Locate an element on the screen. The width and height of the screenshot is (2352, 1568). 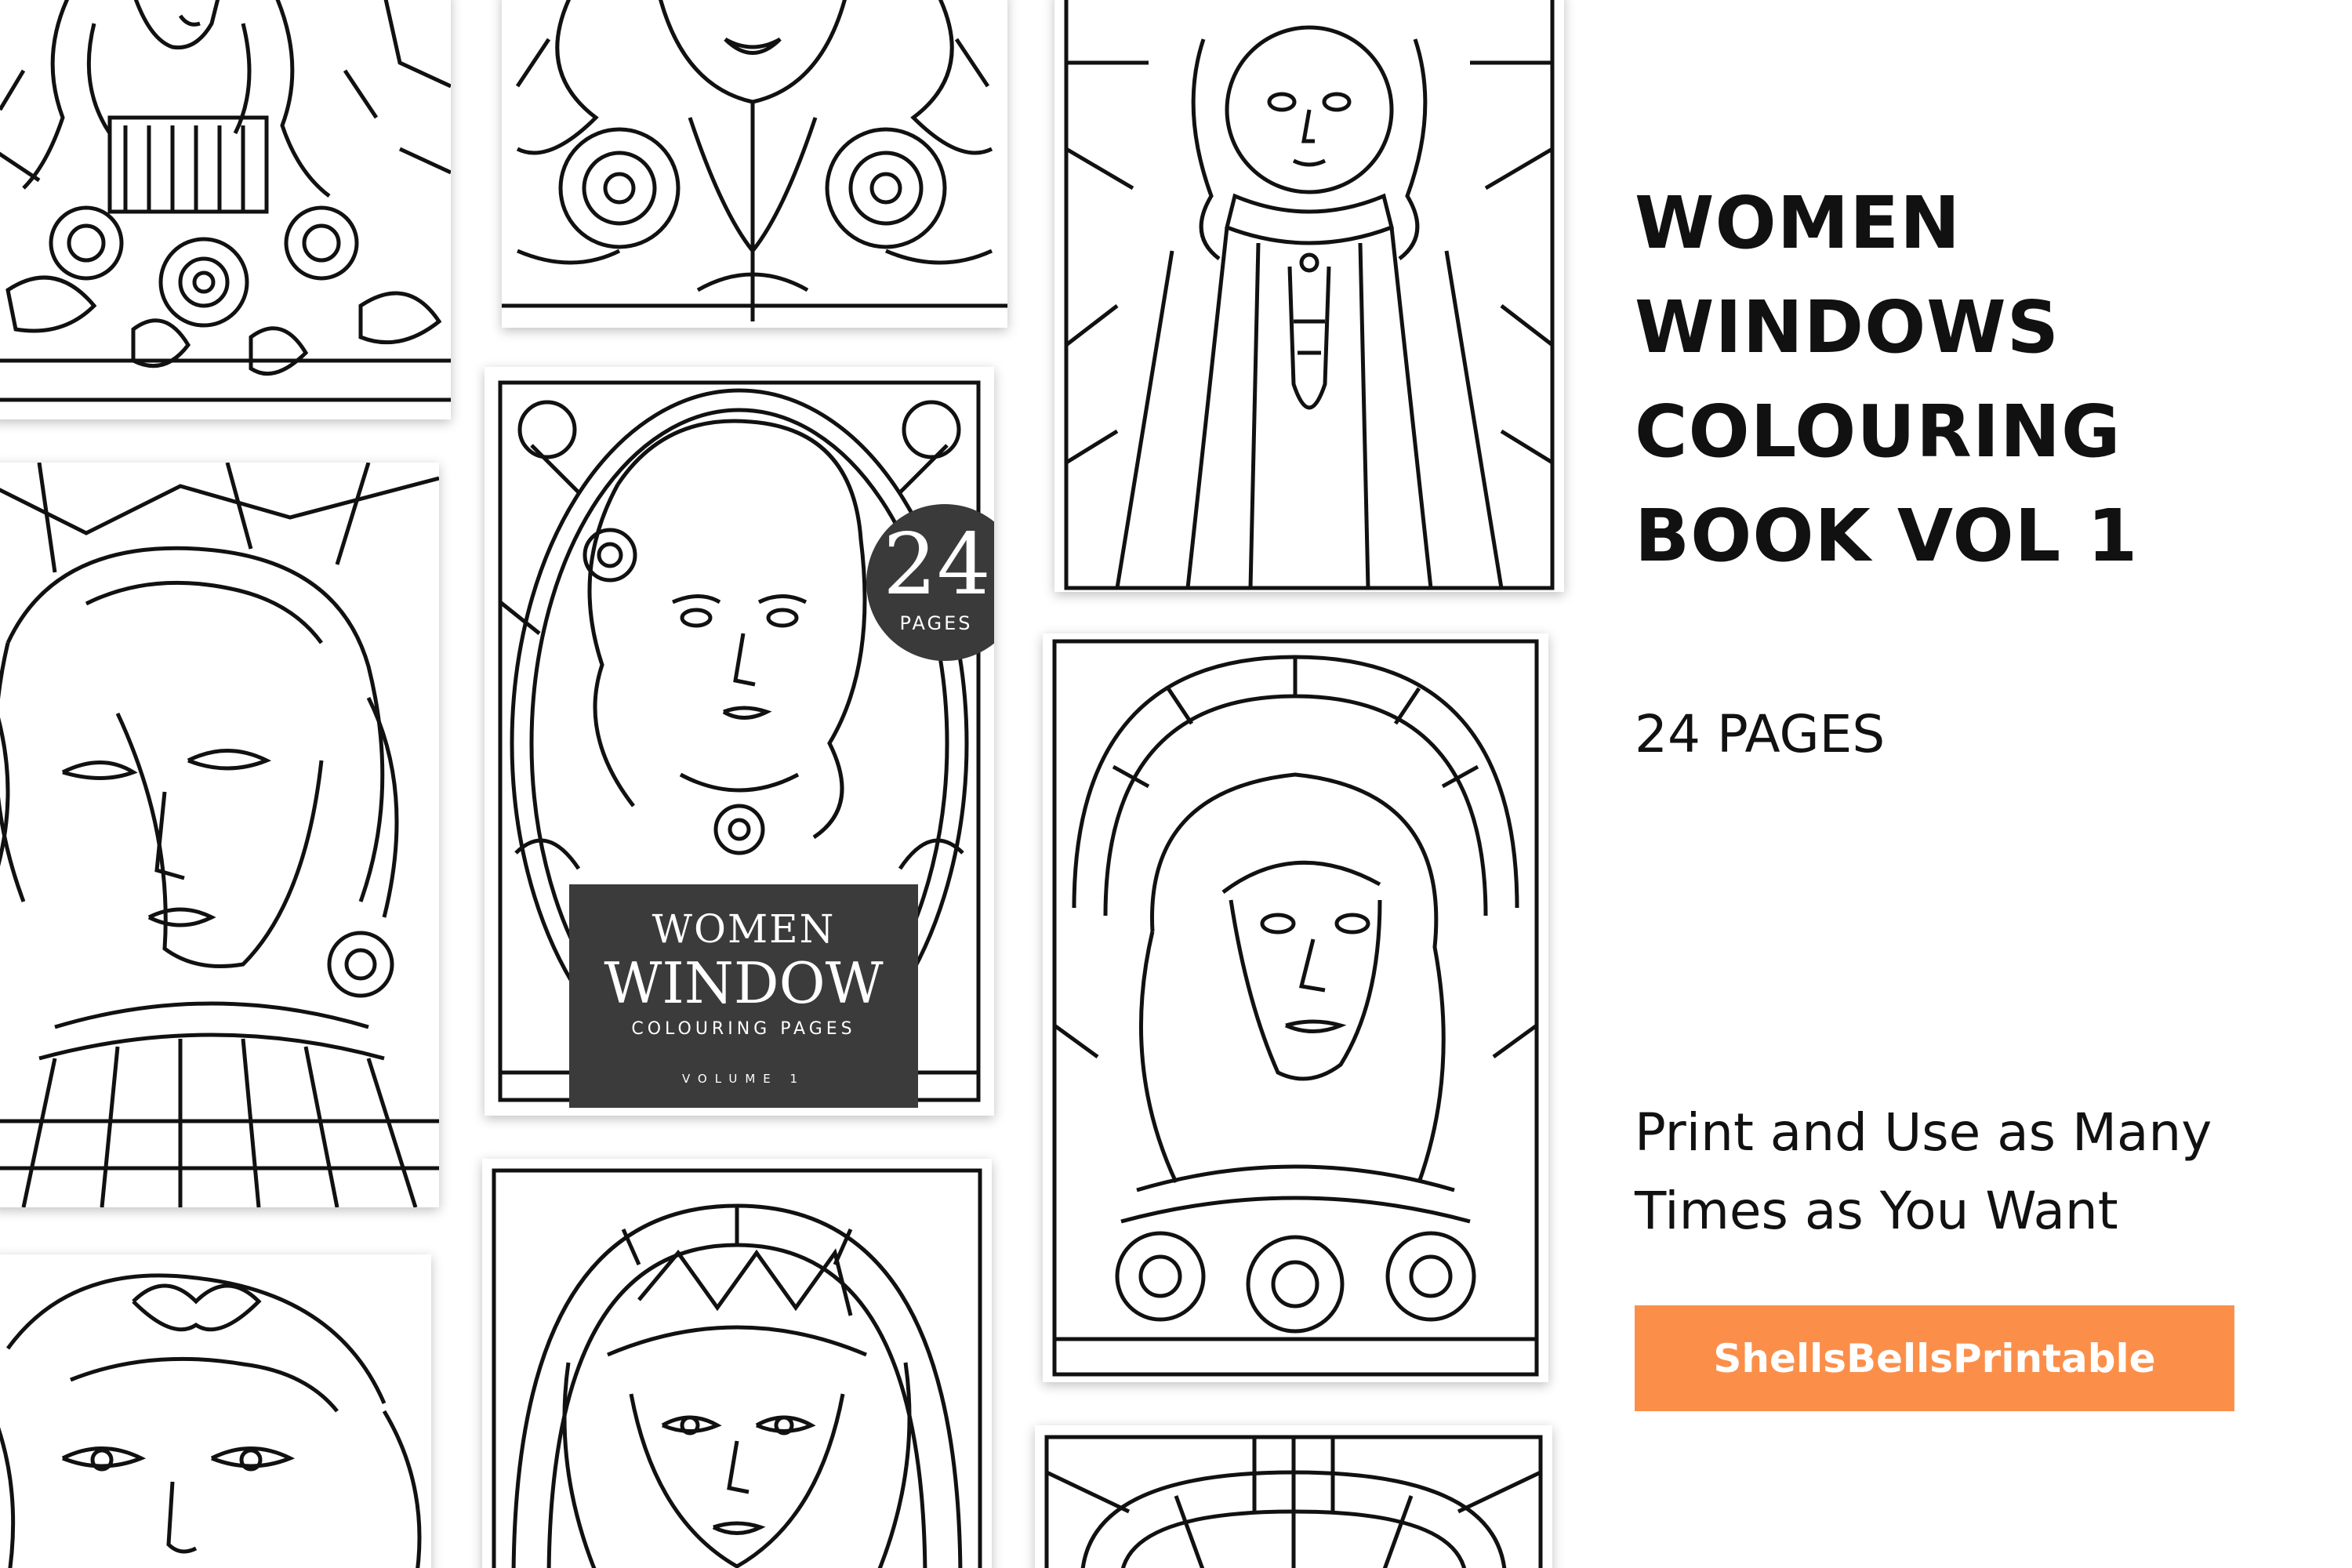
product-title-line: COLOURING is located at coordinates (1878, 432).